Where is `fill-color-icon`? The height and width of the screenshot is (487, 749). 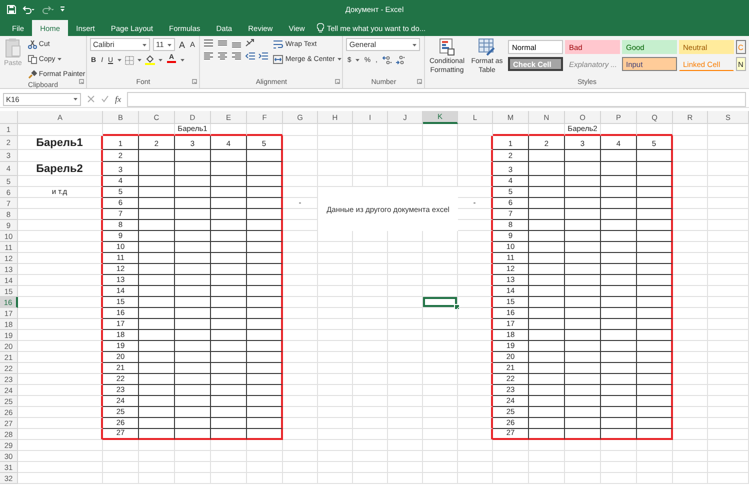 fill-color-icon is located at coordinates (150, 60).